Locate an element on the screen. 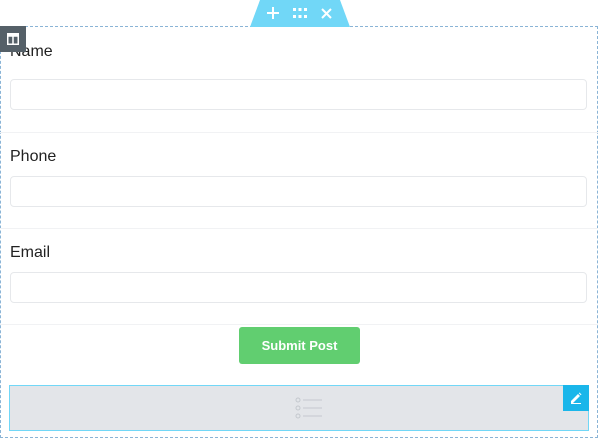  field-label: Email is located at coordinates (30, 252).